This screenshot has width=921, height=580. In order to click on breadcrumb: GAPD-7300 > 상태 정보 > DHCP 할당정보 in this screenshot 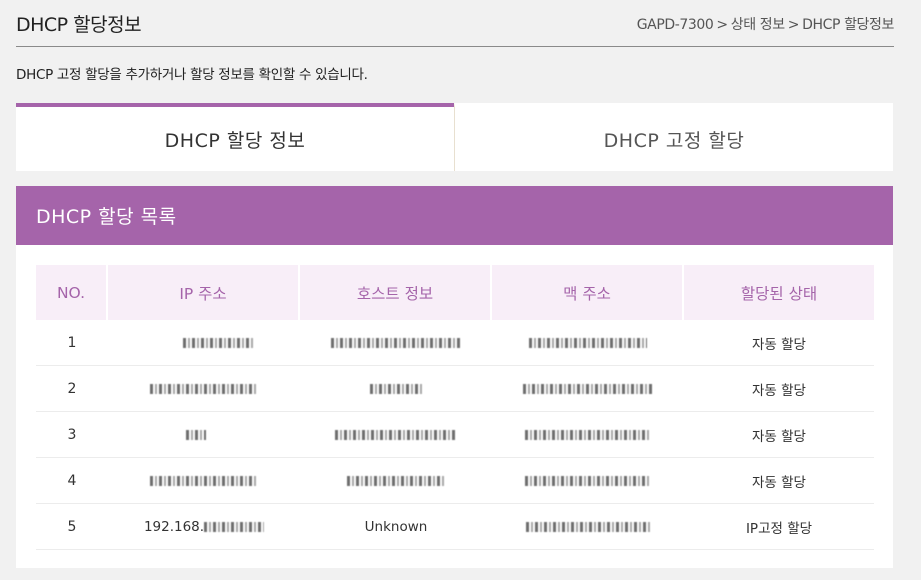, I will do `click(766, 24)`.